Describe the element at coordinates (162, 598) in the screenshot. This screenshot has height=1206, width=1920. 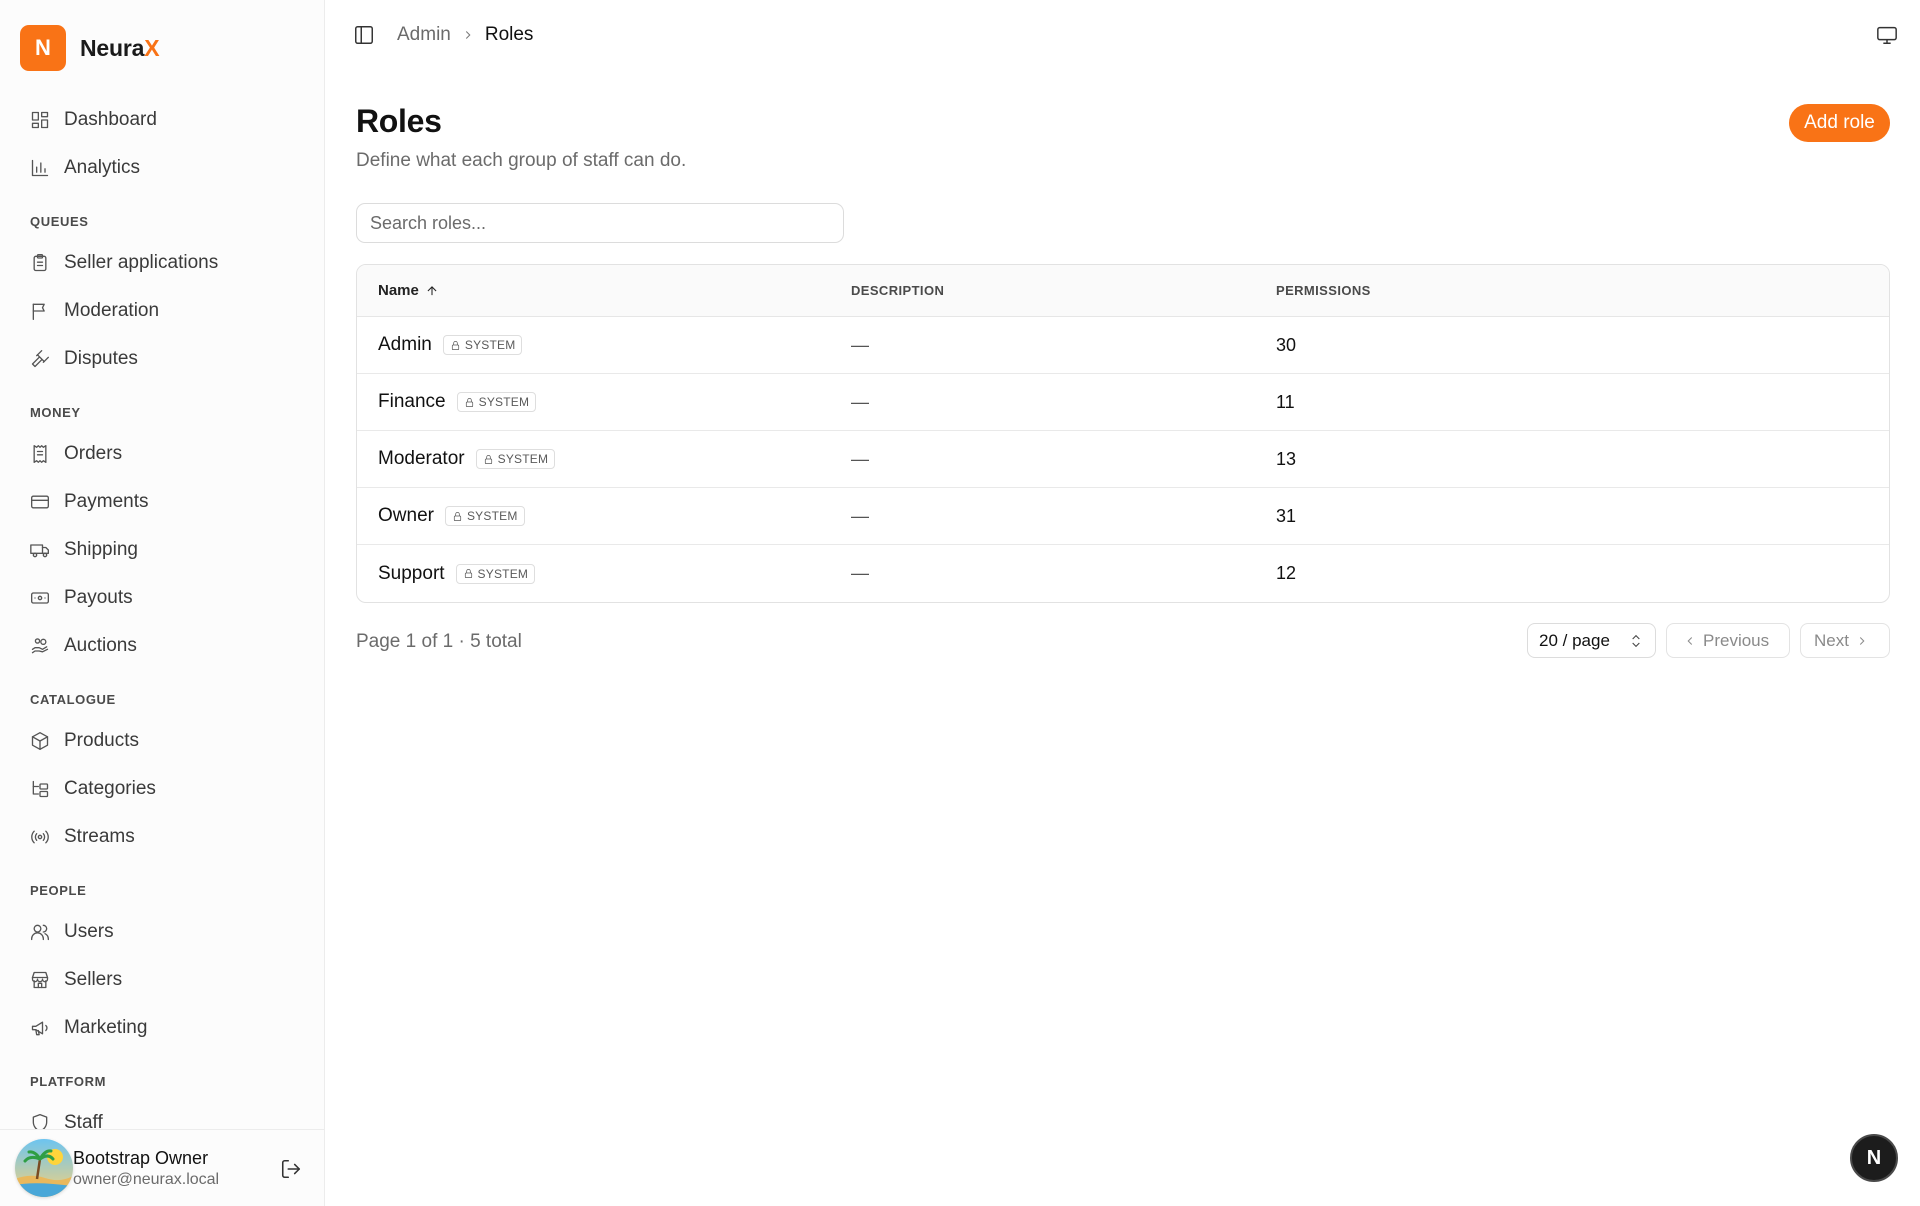
I see `sidebar-item-payouts: Payouts` at that location.